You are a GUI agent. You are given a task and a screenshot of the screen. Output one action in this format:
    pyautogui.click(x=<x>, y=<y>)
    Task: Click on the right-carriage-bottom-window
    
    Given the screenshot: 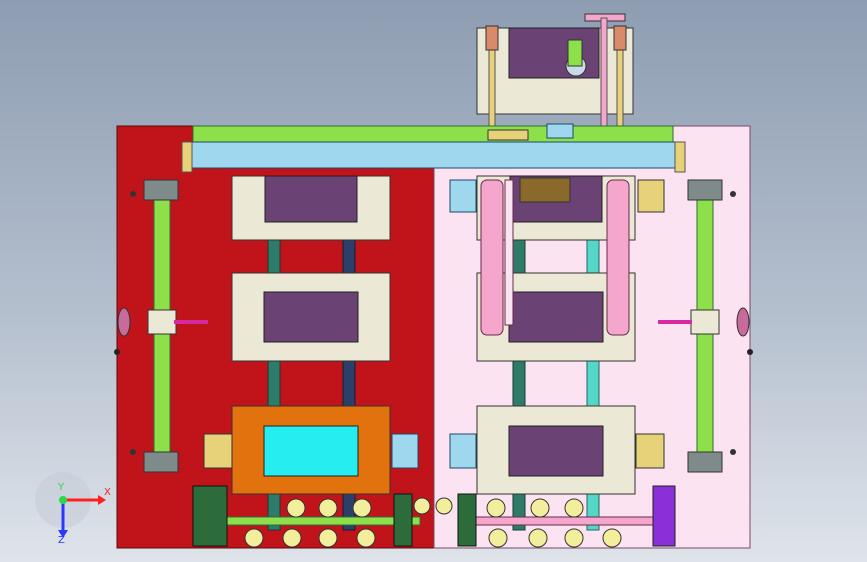 What is the action you would take?
    pyautogui.click(x=556, y=451)
    